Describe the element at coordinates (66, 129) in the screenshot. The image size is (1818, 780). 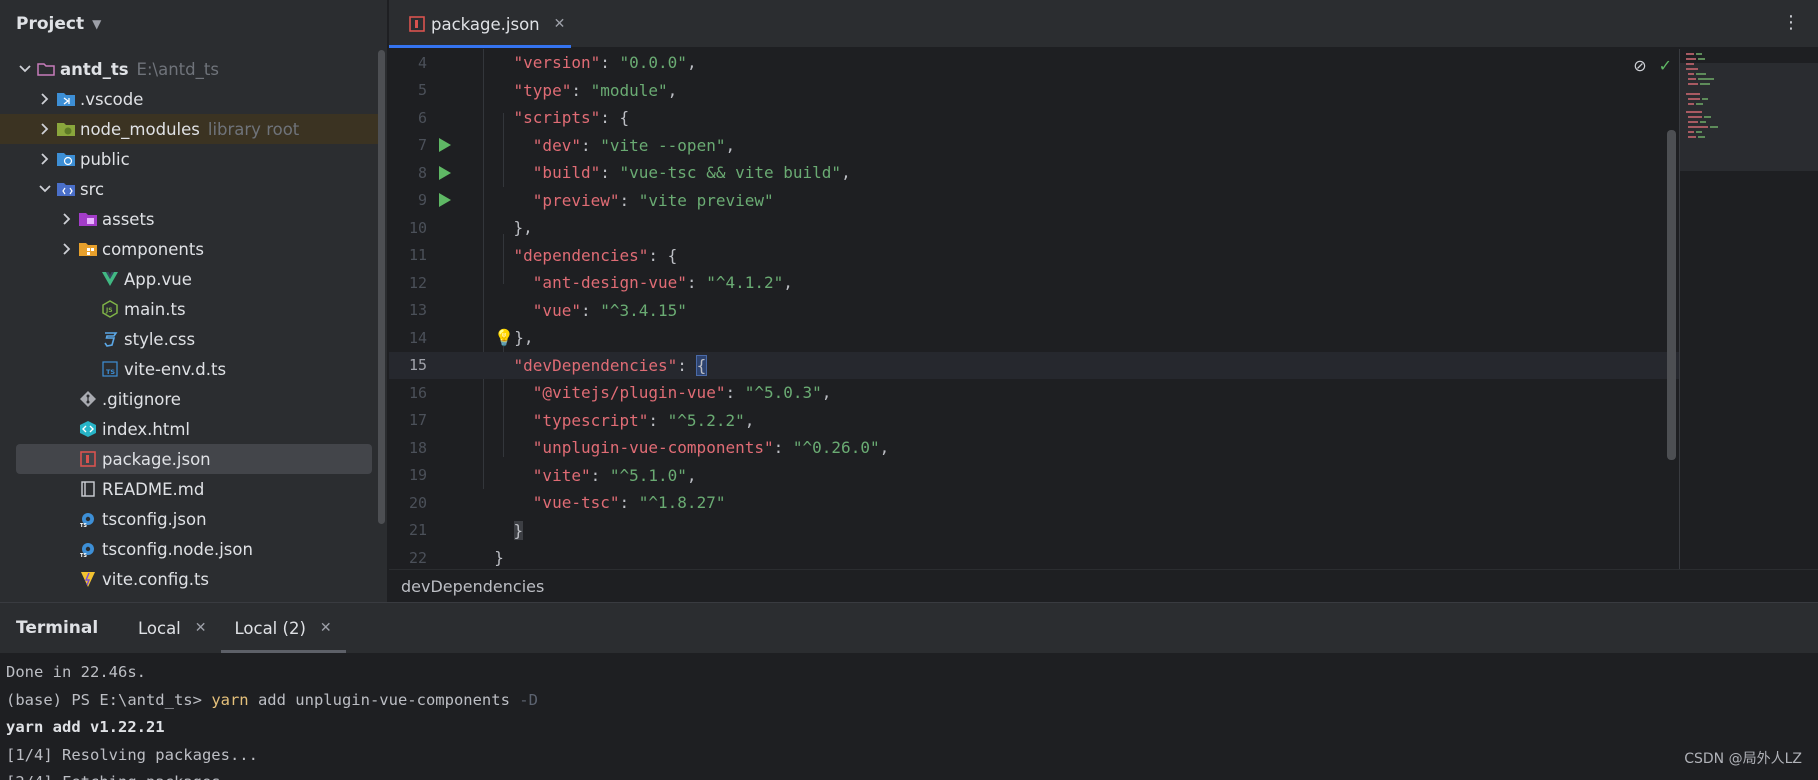
I see `node-folder-icon` at that location.